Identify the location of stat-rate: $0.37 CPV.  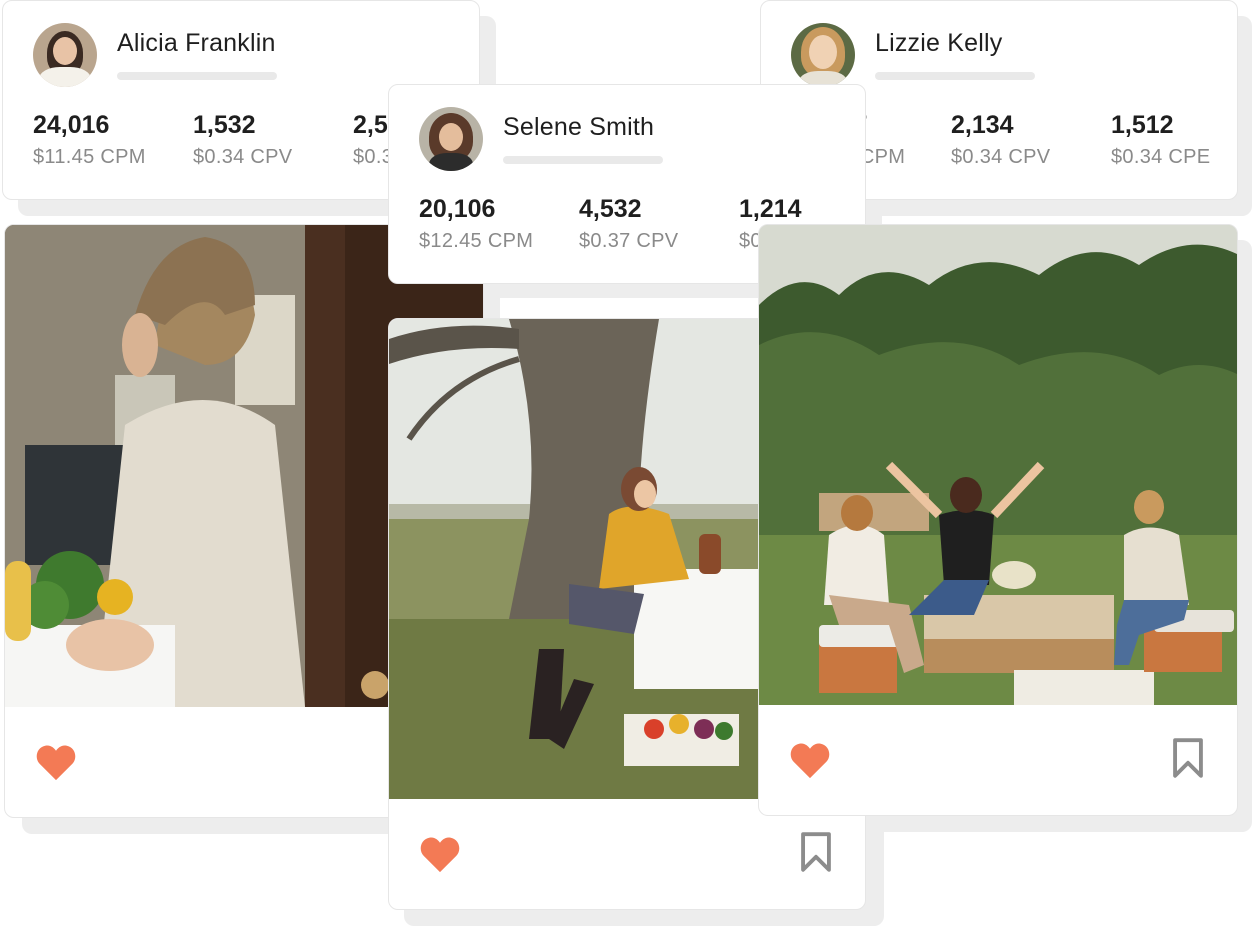
(629, 241).